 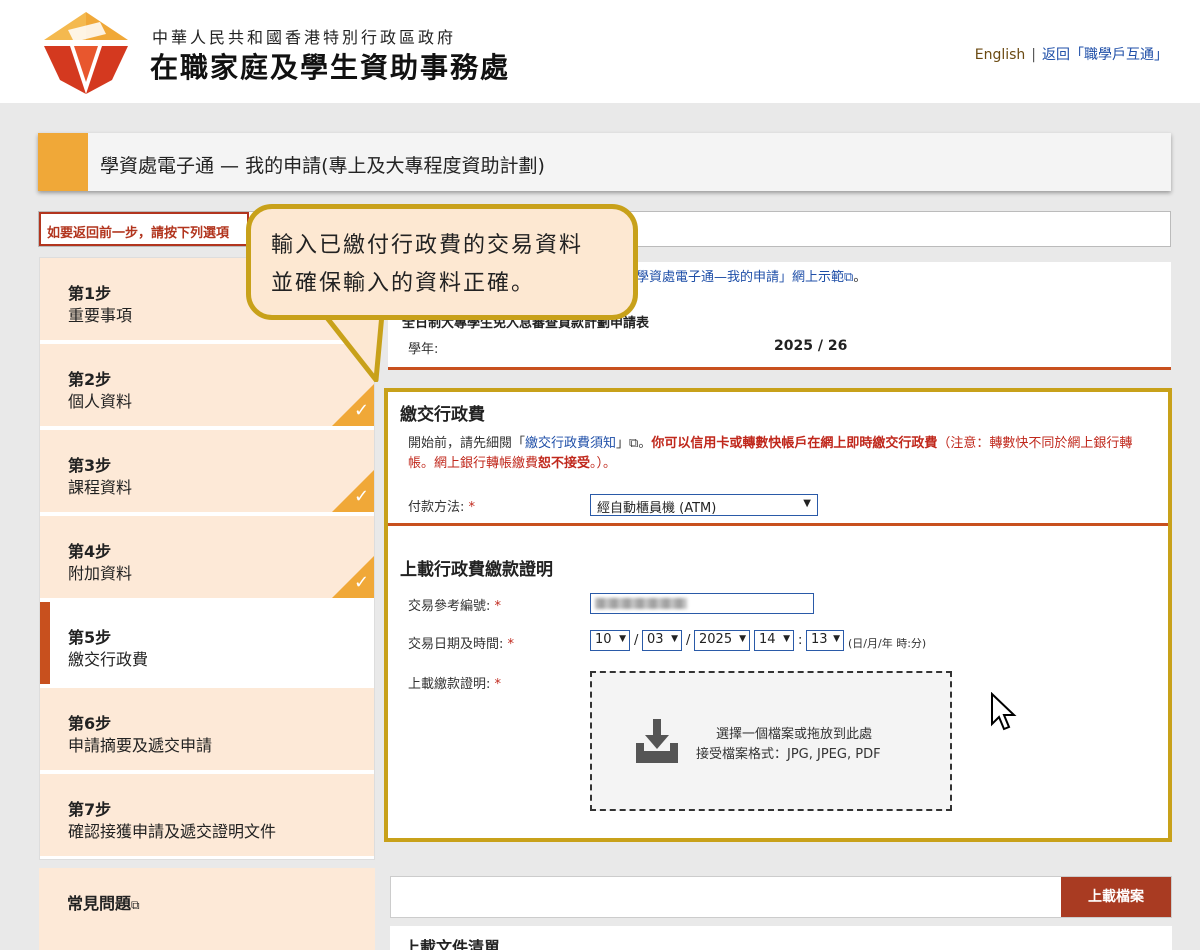 I want to click on page-title: 學資處電子通 — 我的申請(專上及大專程度資助計劃), so click(x=322, y=166).